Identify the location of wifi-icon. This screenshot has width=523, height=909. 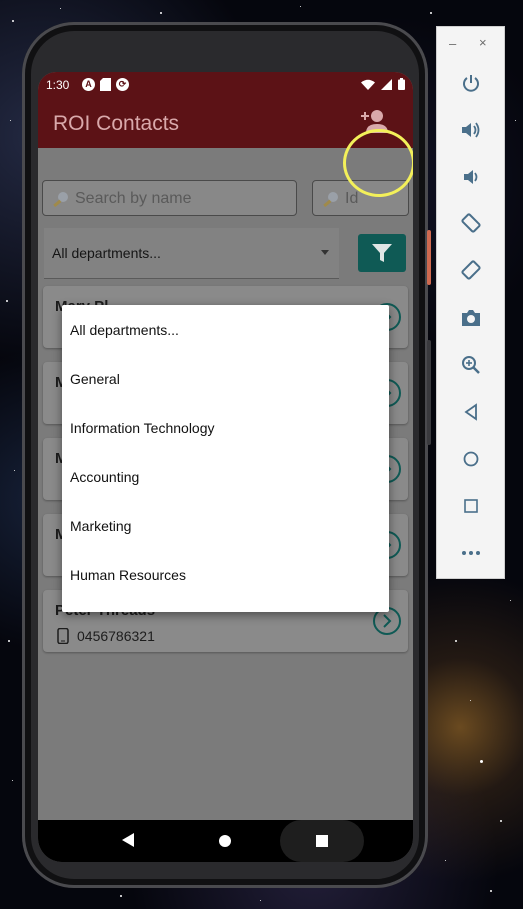
(368, 86).